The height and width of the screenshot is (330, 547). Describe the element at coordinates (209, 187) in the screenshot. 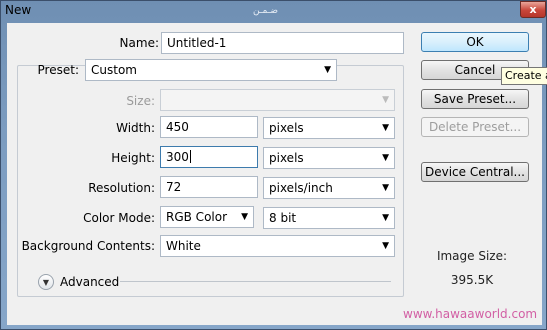

I see `resolution-input: 72` at that location.